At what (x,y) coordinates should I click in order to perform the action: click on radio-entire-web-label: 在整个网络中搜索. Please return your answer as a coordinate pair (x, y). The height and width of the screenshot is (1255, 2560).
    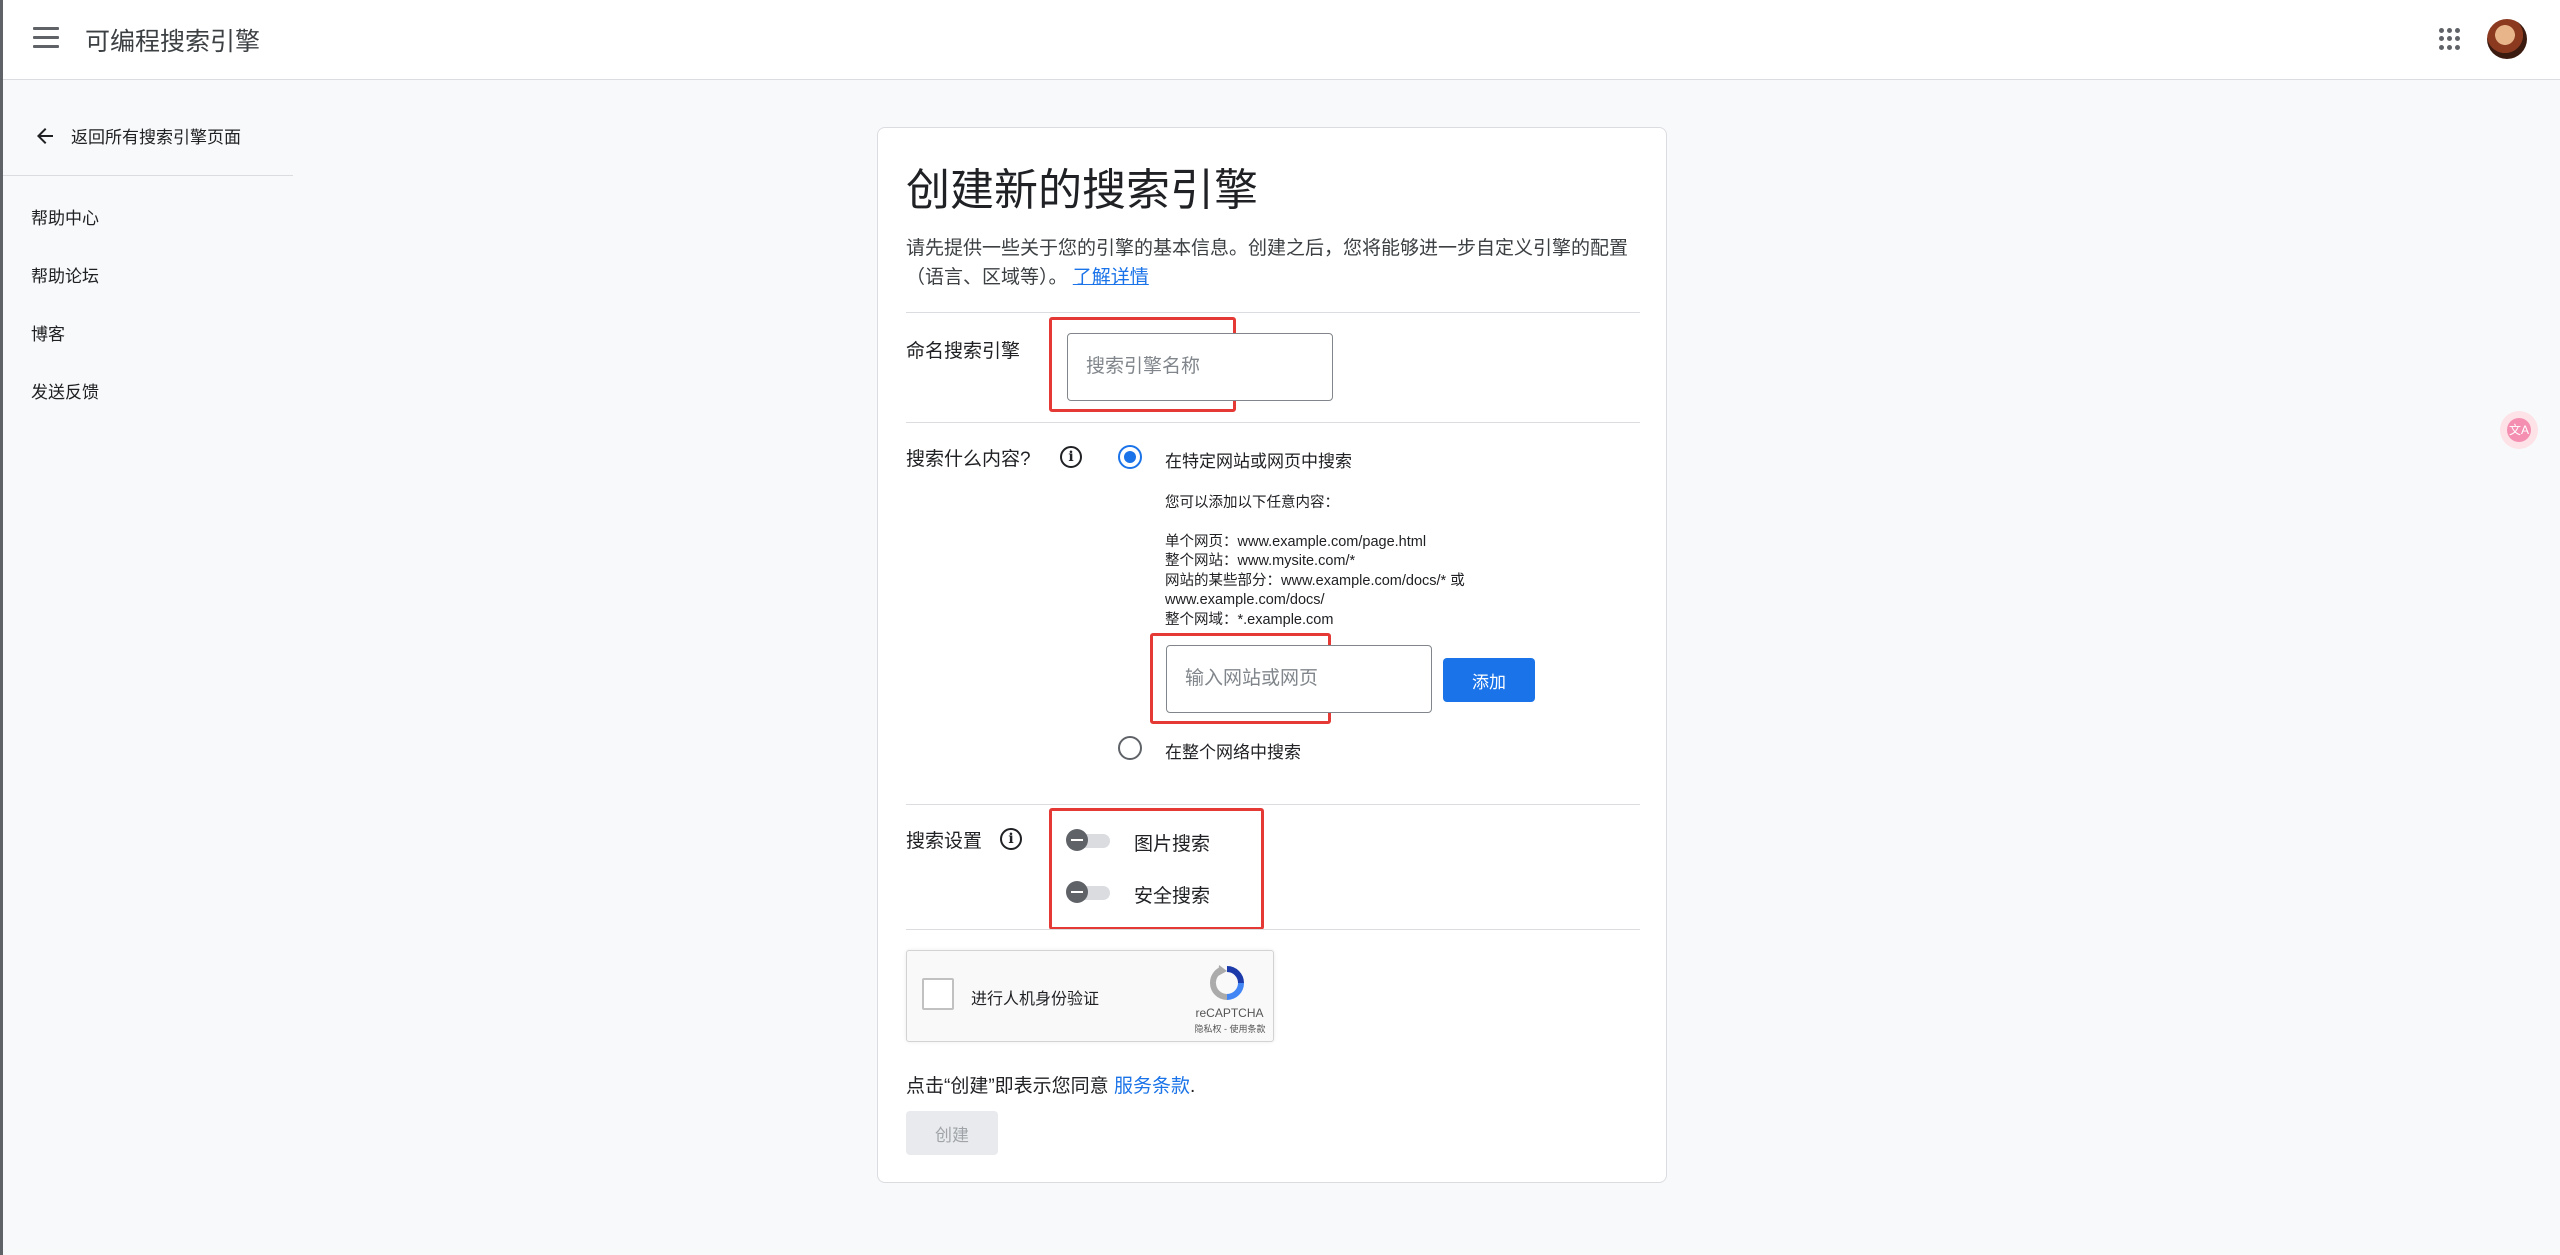
    Looking at the image, I should click on (1233, 750).